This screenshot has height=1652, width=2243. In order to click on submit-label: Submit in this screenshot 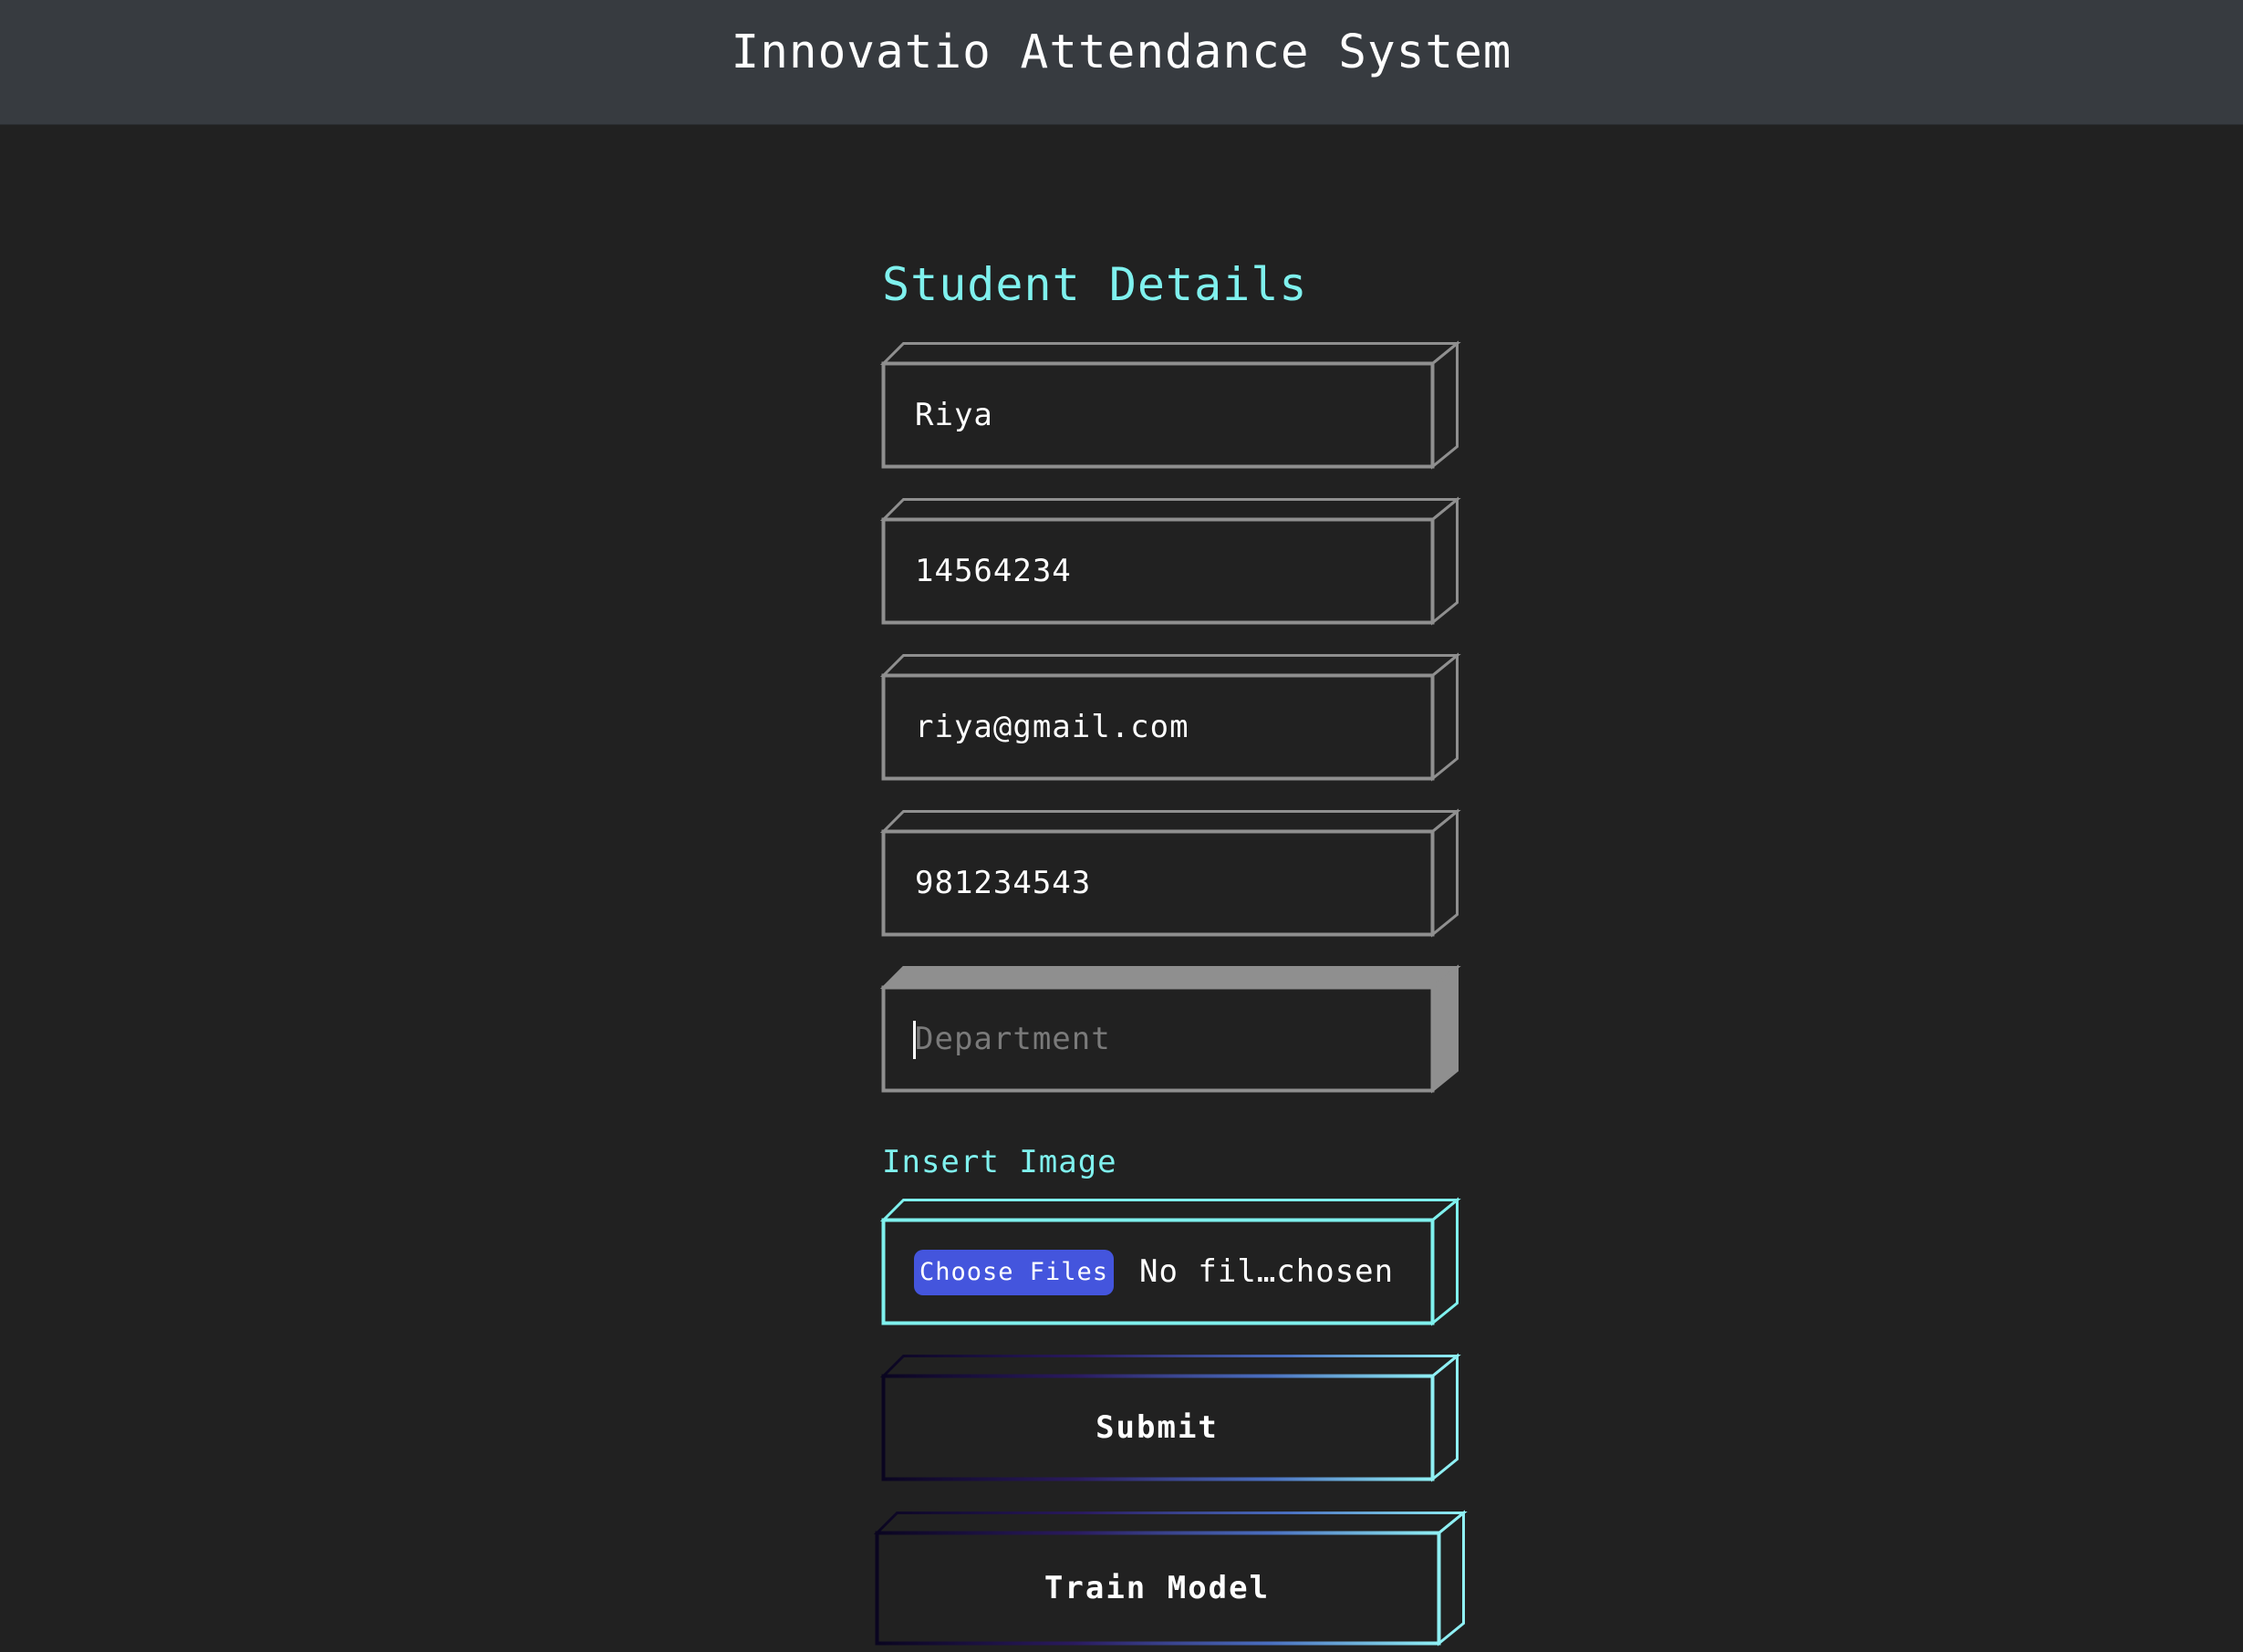, I will do `click(1158, 1428)`.